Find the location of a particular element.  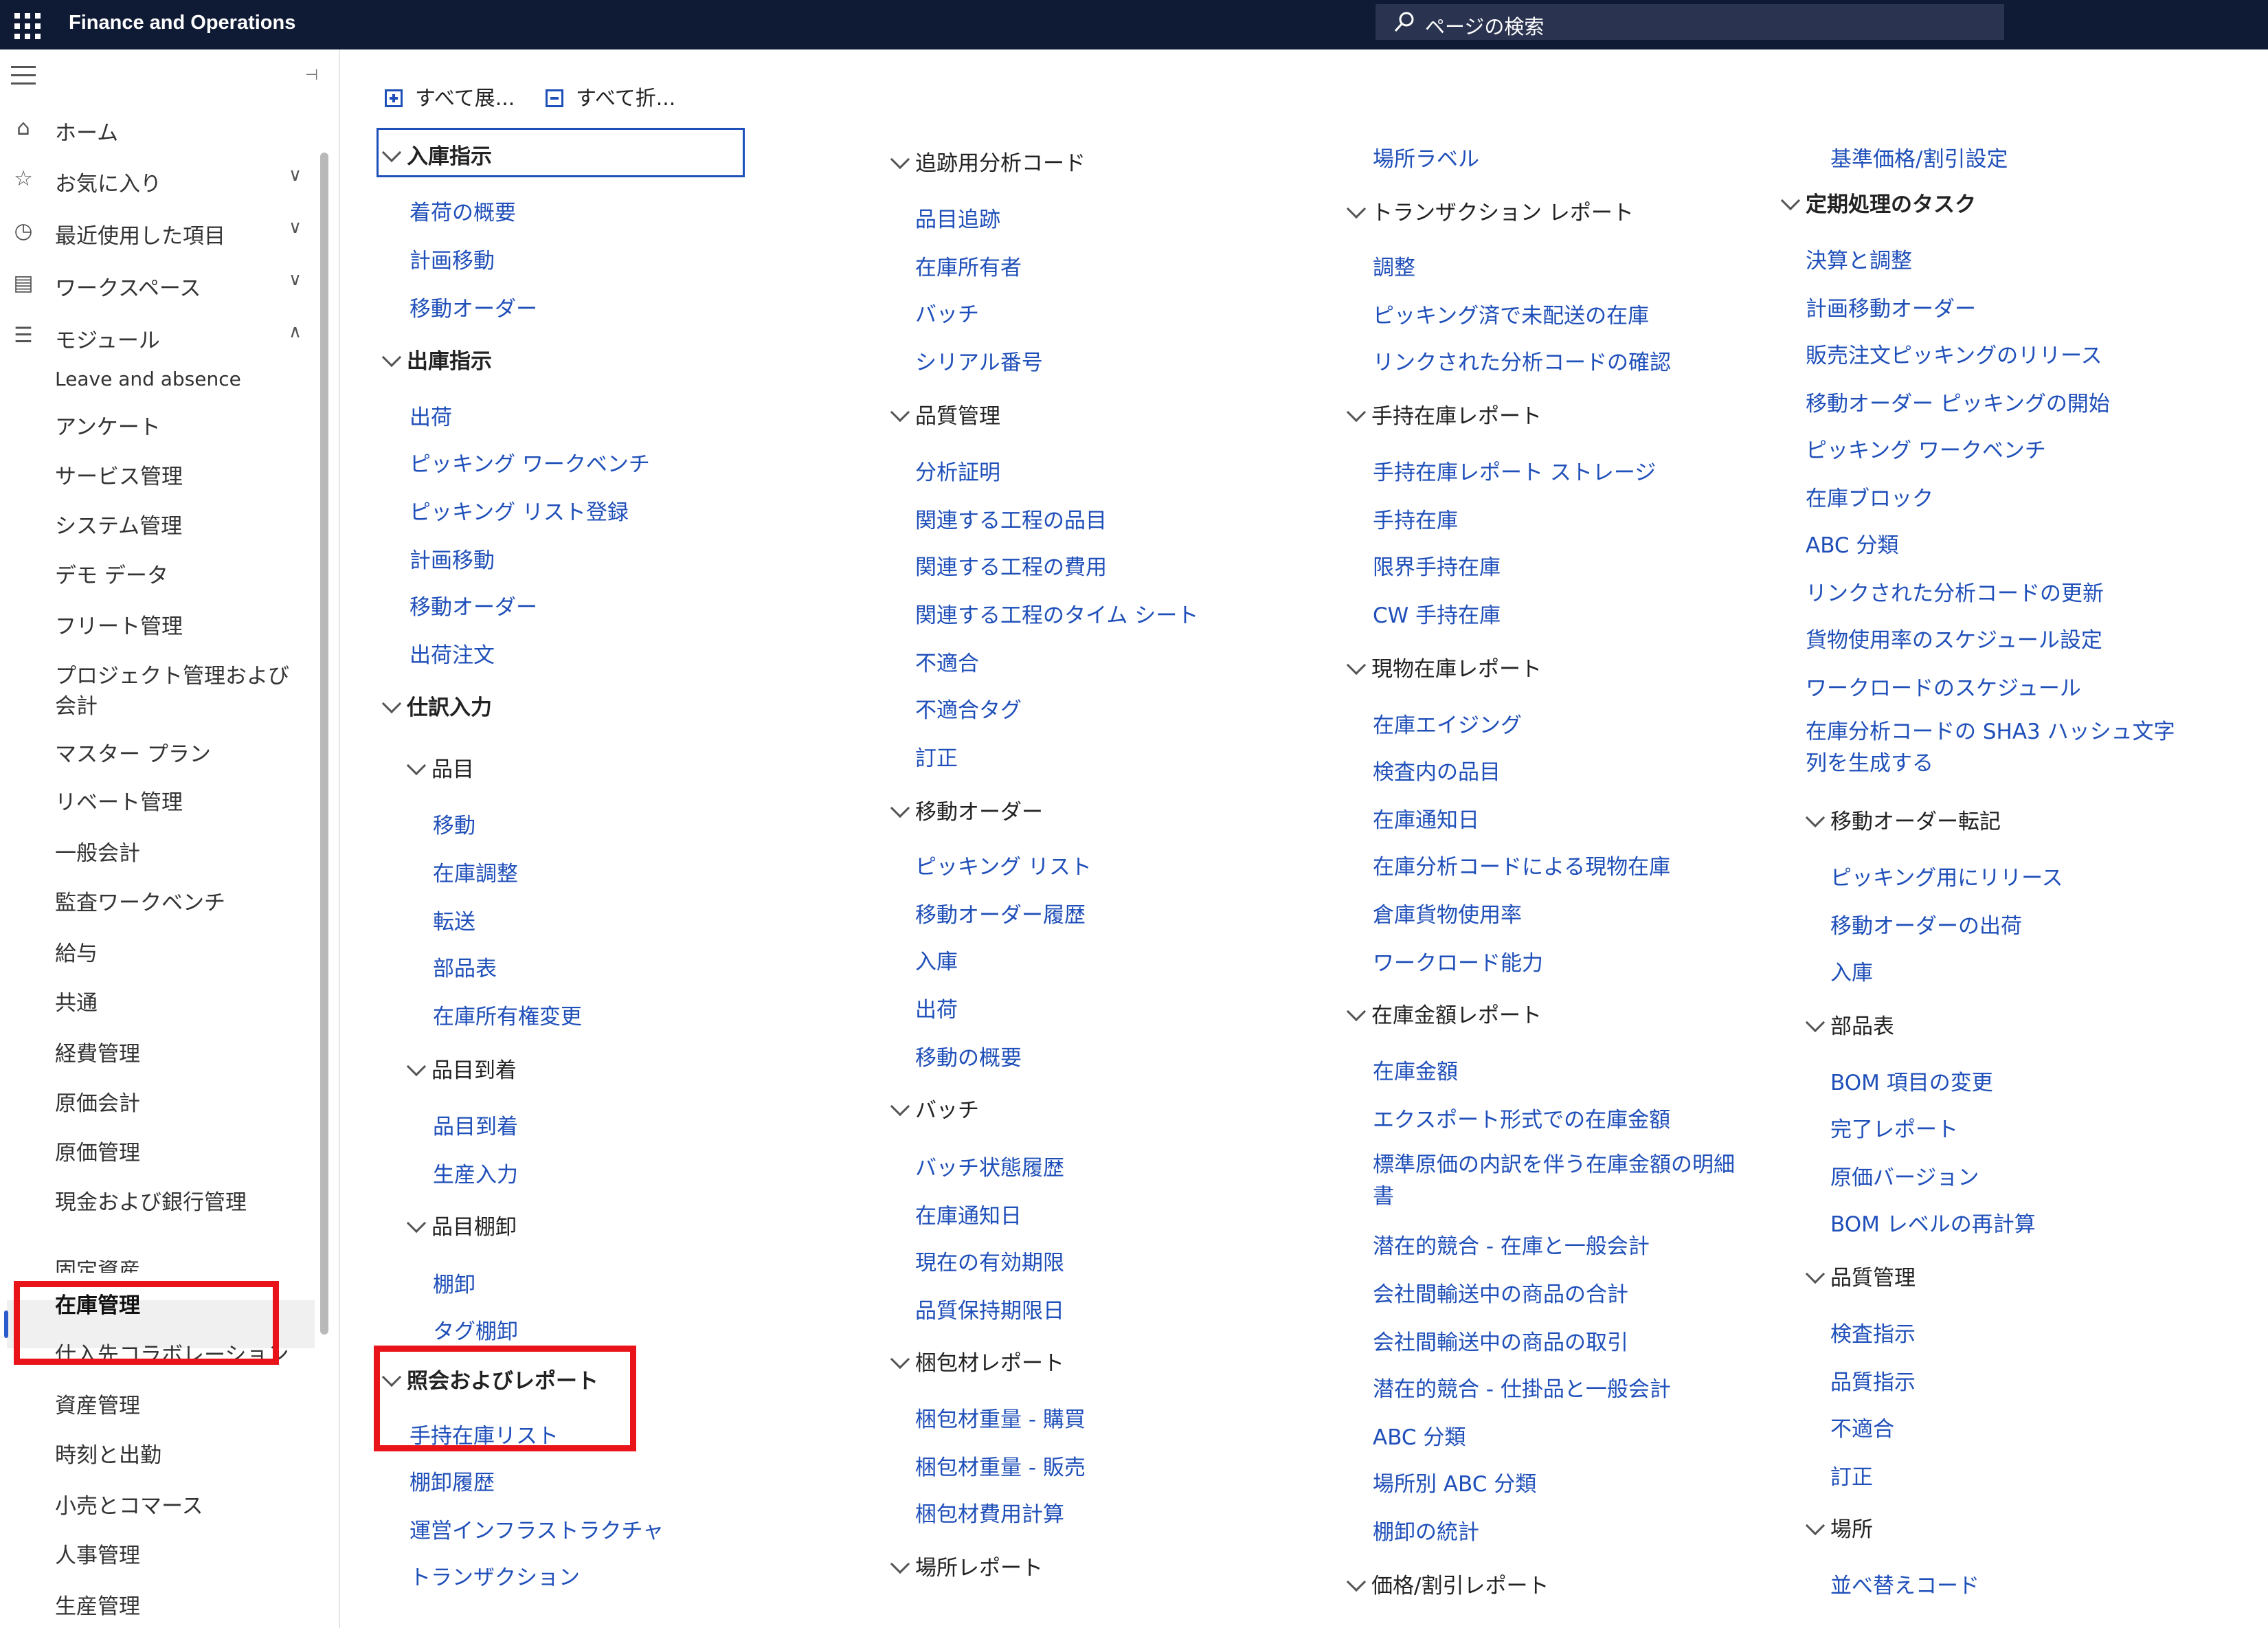

menu-link: 検査指示 is located at coordinates (1873, 1332).